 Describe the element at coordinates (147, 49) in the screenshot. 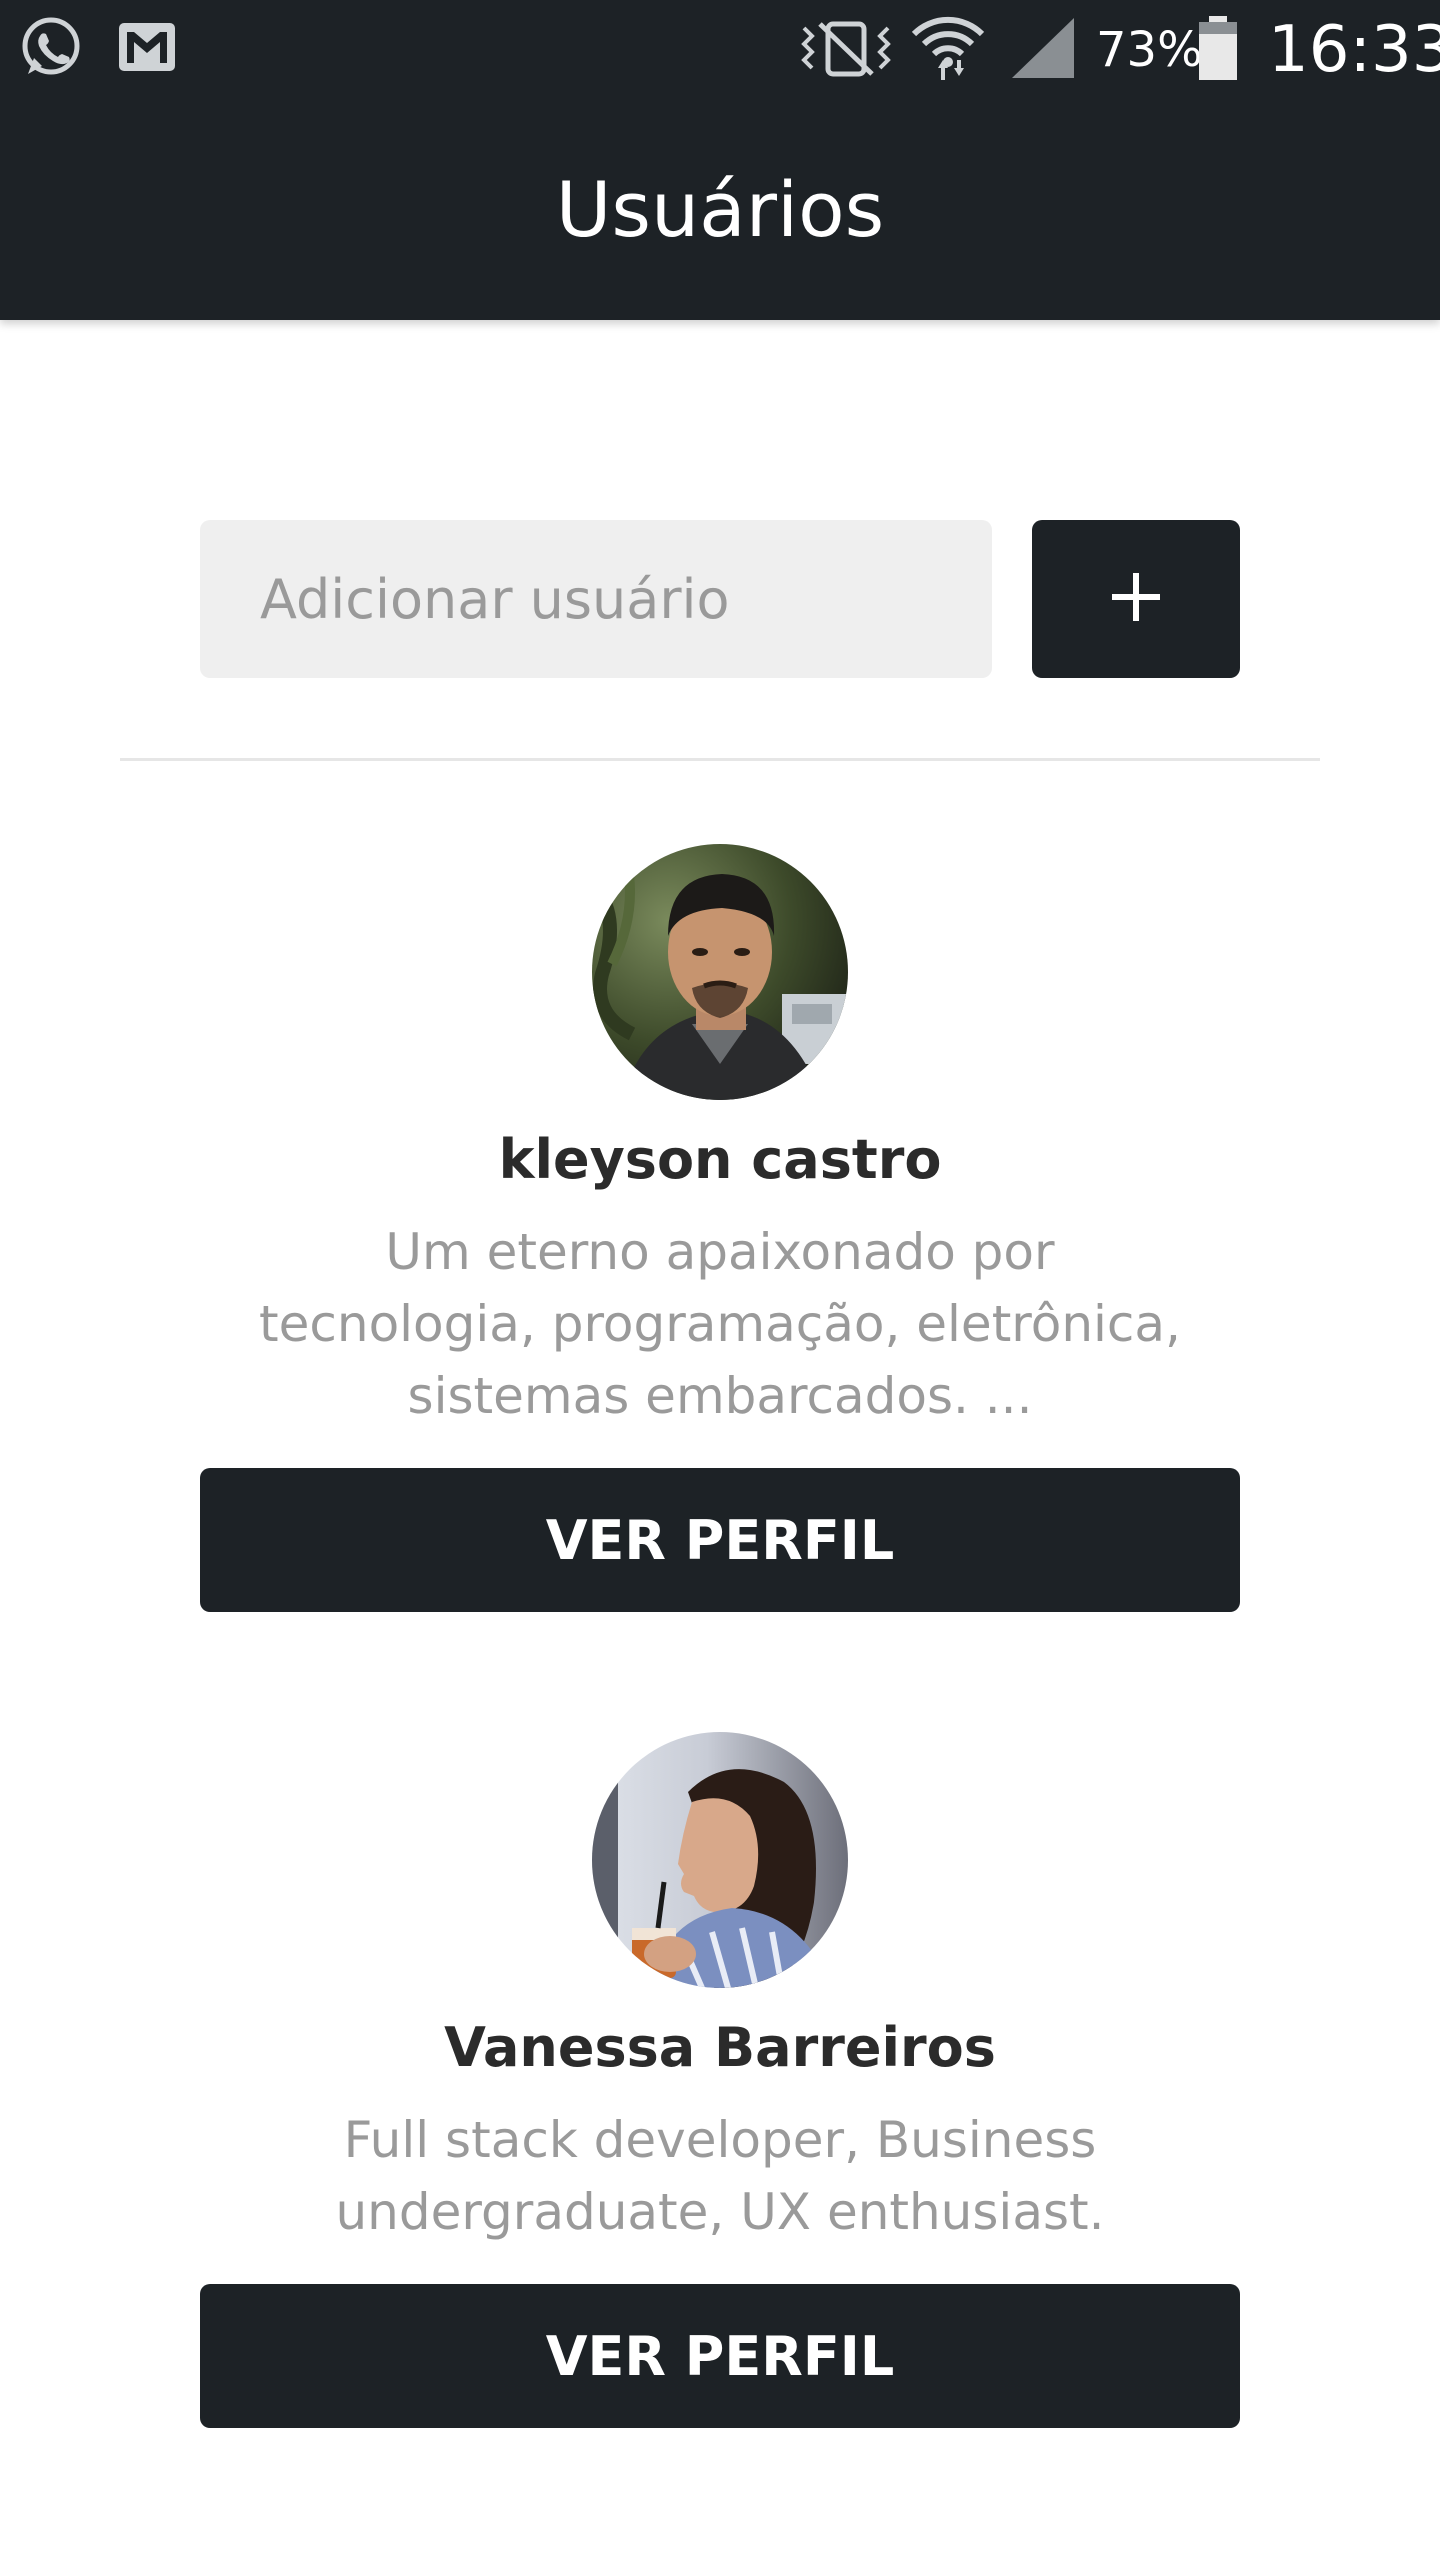

I see `gmail-icon` at that location.